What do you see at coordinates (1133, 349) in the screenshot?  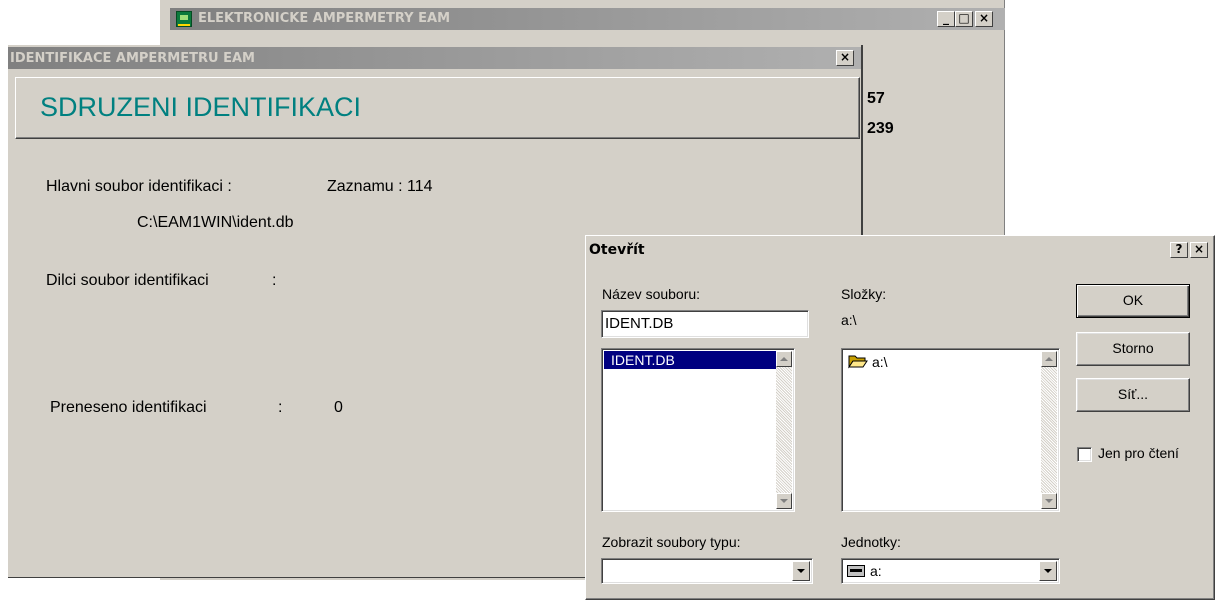 I see `cancel-button: Storno` at bounding box center [1133, 349].